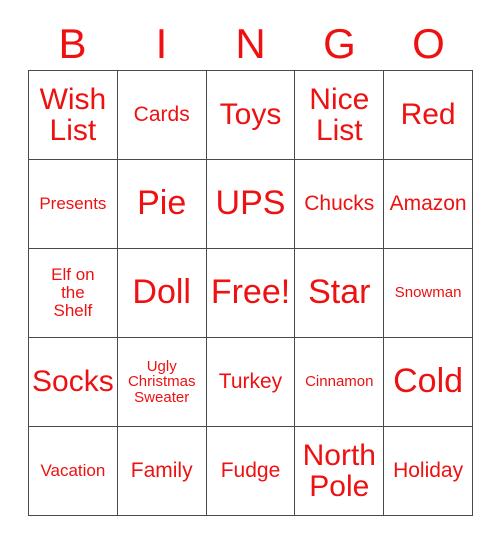  I want to click on bingo-header-letter-n: N, so click(250, 43).